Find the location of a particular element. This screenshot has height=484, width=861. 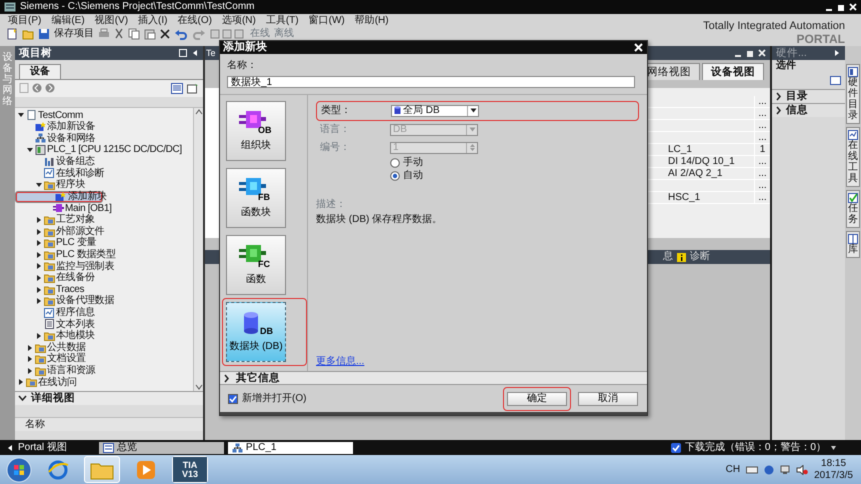

view-tab: 设备视图 is located at coordinates (733, 71).